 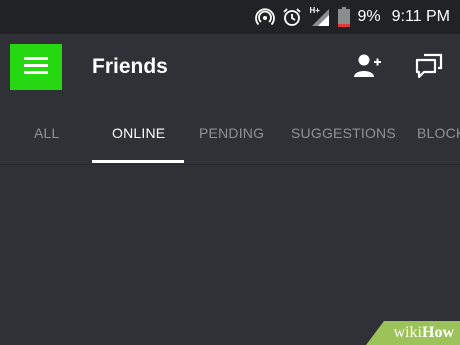 I want to click on battery-percent: 9%, so click(x=369, y=16).